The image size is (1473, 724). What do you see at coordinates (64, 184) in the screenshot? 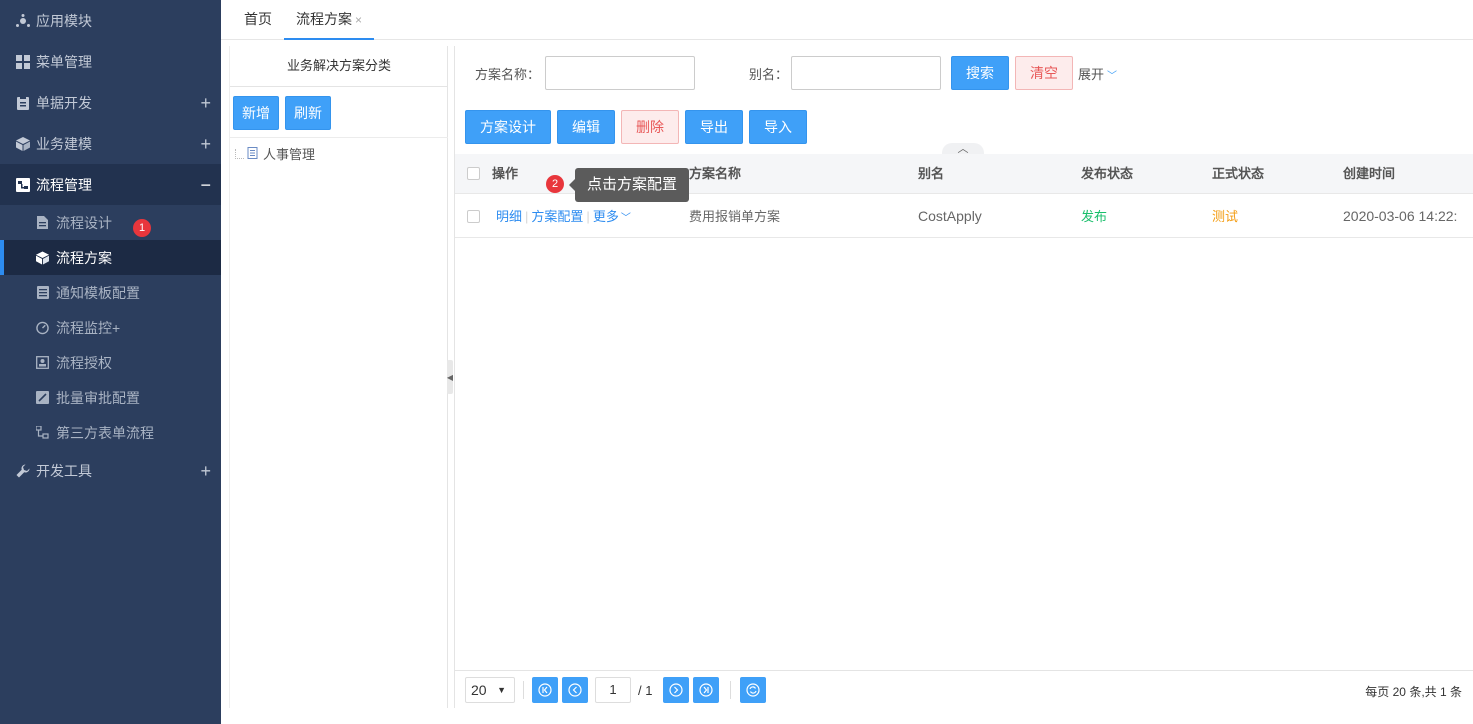
I see `sidebar-item-label: 流程管理` at bounding box center [64, 184].